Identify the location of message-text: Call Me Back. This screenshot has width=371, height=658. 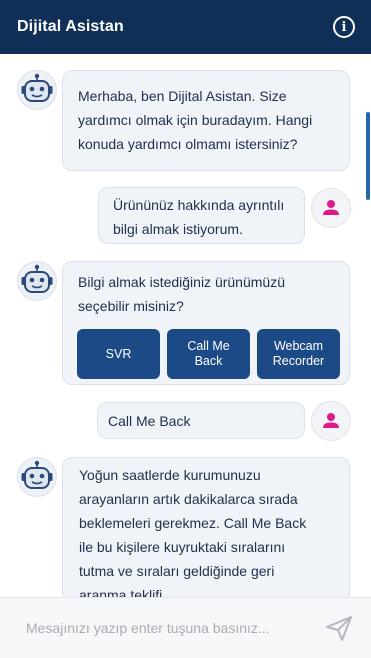
(149, 421).